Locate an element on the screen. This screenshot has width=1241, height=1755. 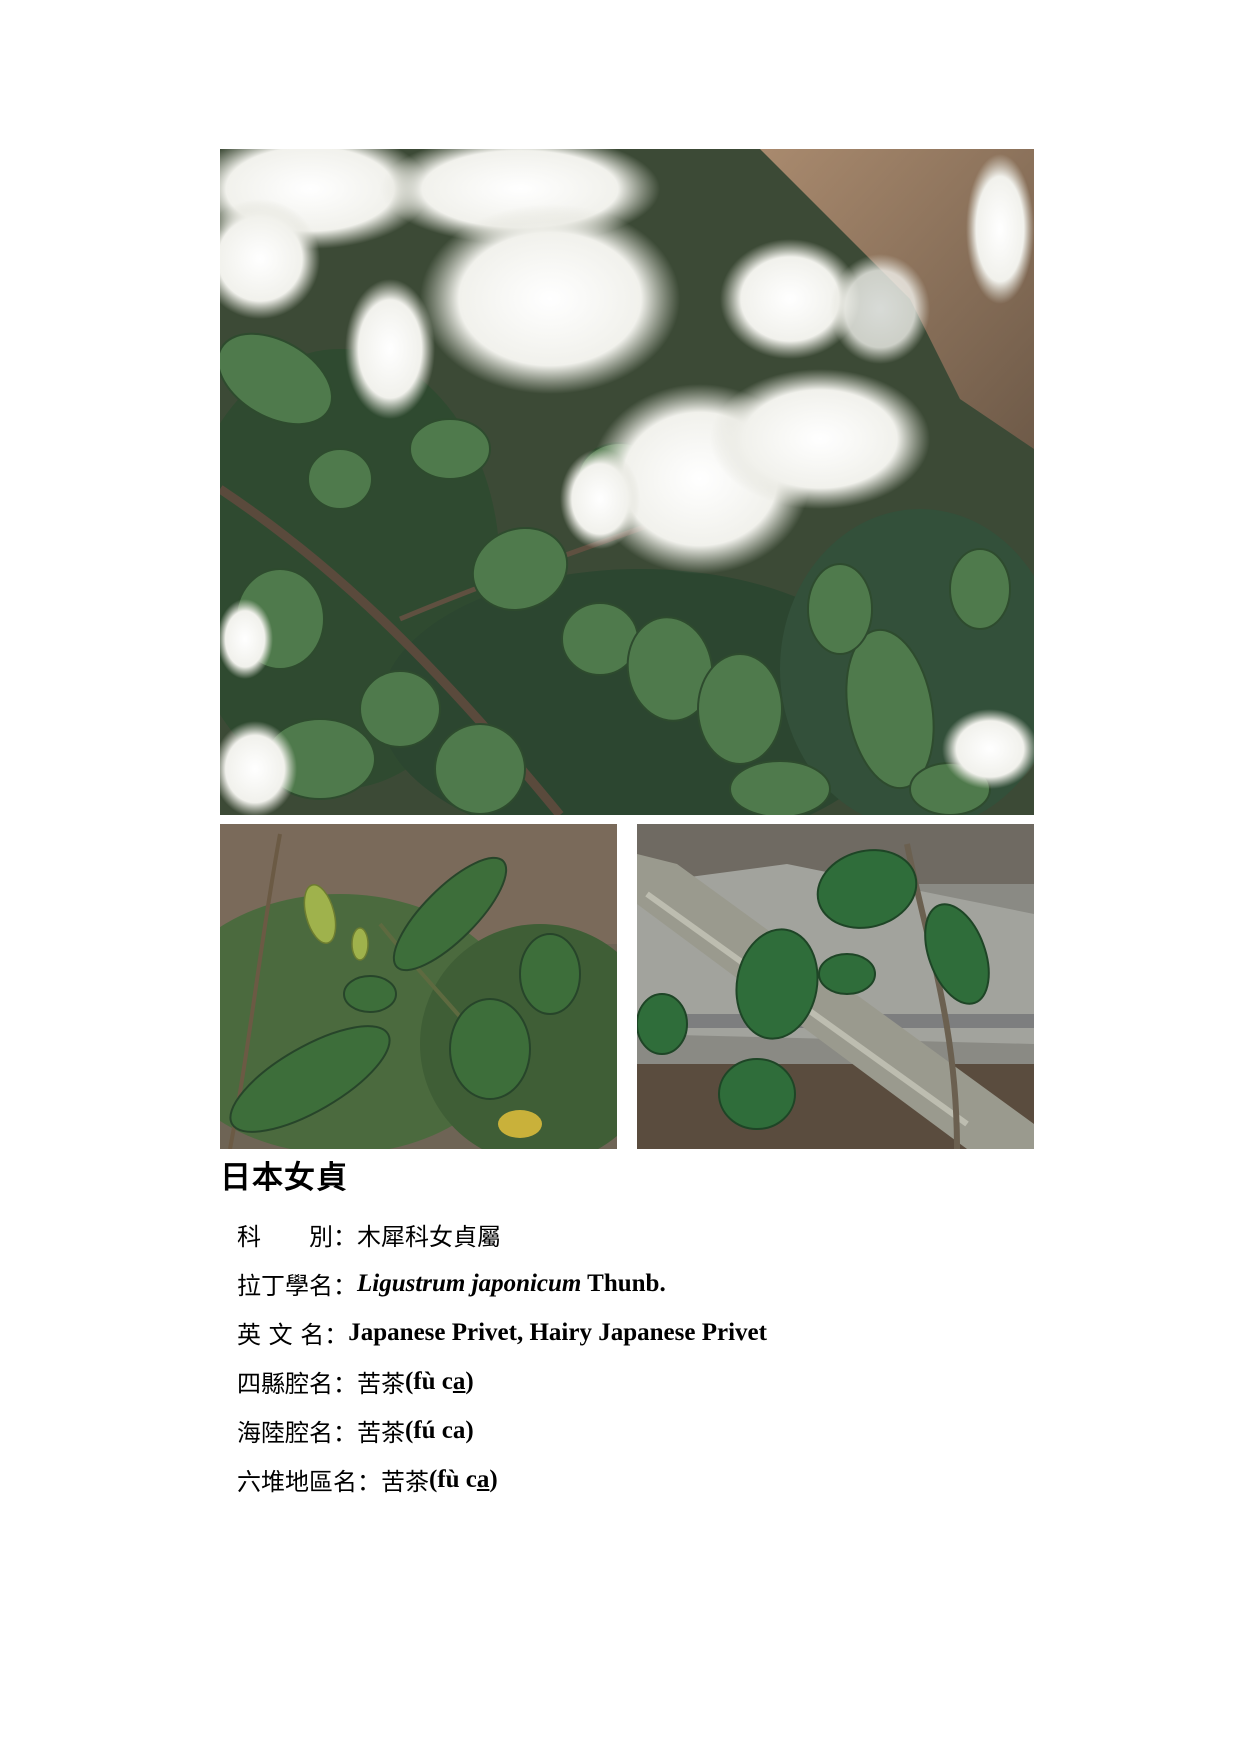
latin-name-genus-species: Ligustrum japonicum is located at coordinates (469, 1283).